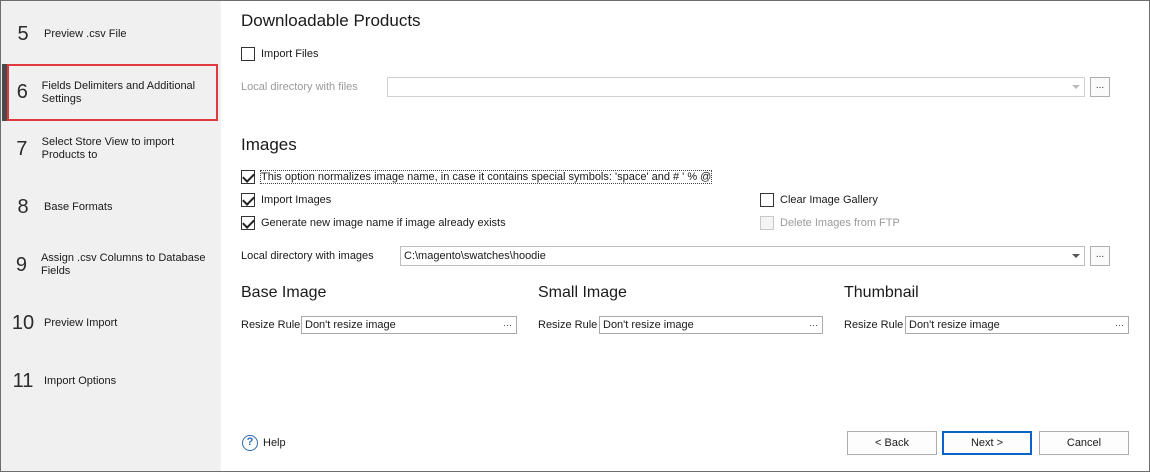 Image resolution: width=1150 pixels, height=472 pixels. I want to click on delete-ftp-label: Delete Images from FTP, so click(840, 223).